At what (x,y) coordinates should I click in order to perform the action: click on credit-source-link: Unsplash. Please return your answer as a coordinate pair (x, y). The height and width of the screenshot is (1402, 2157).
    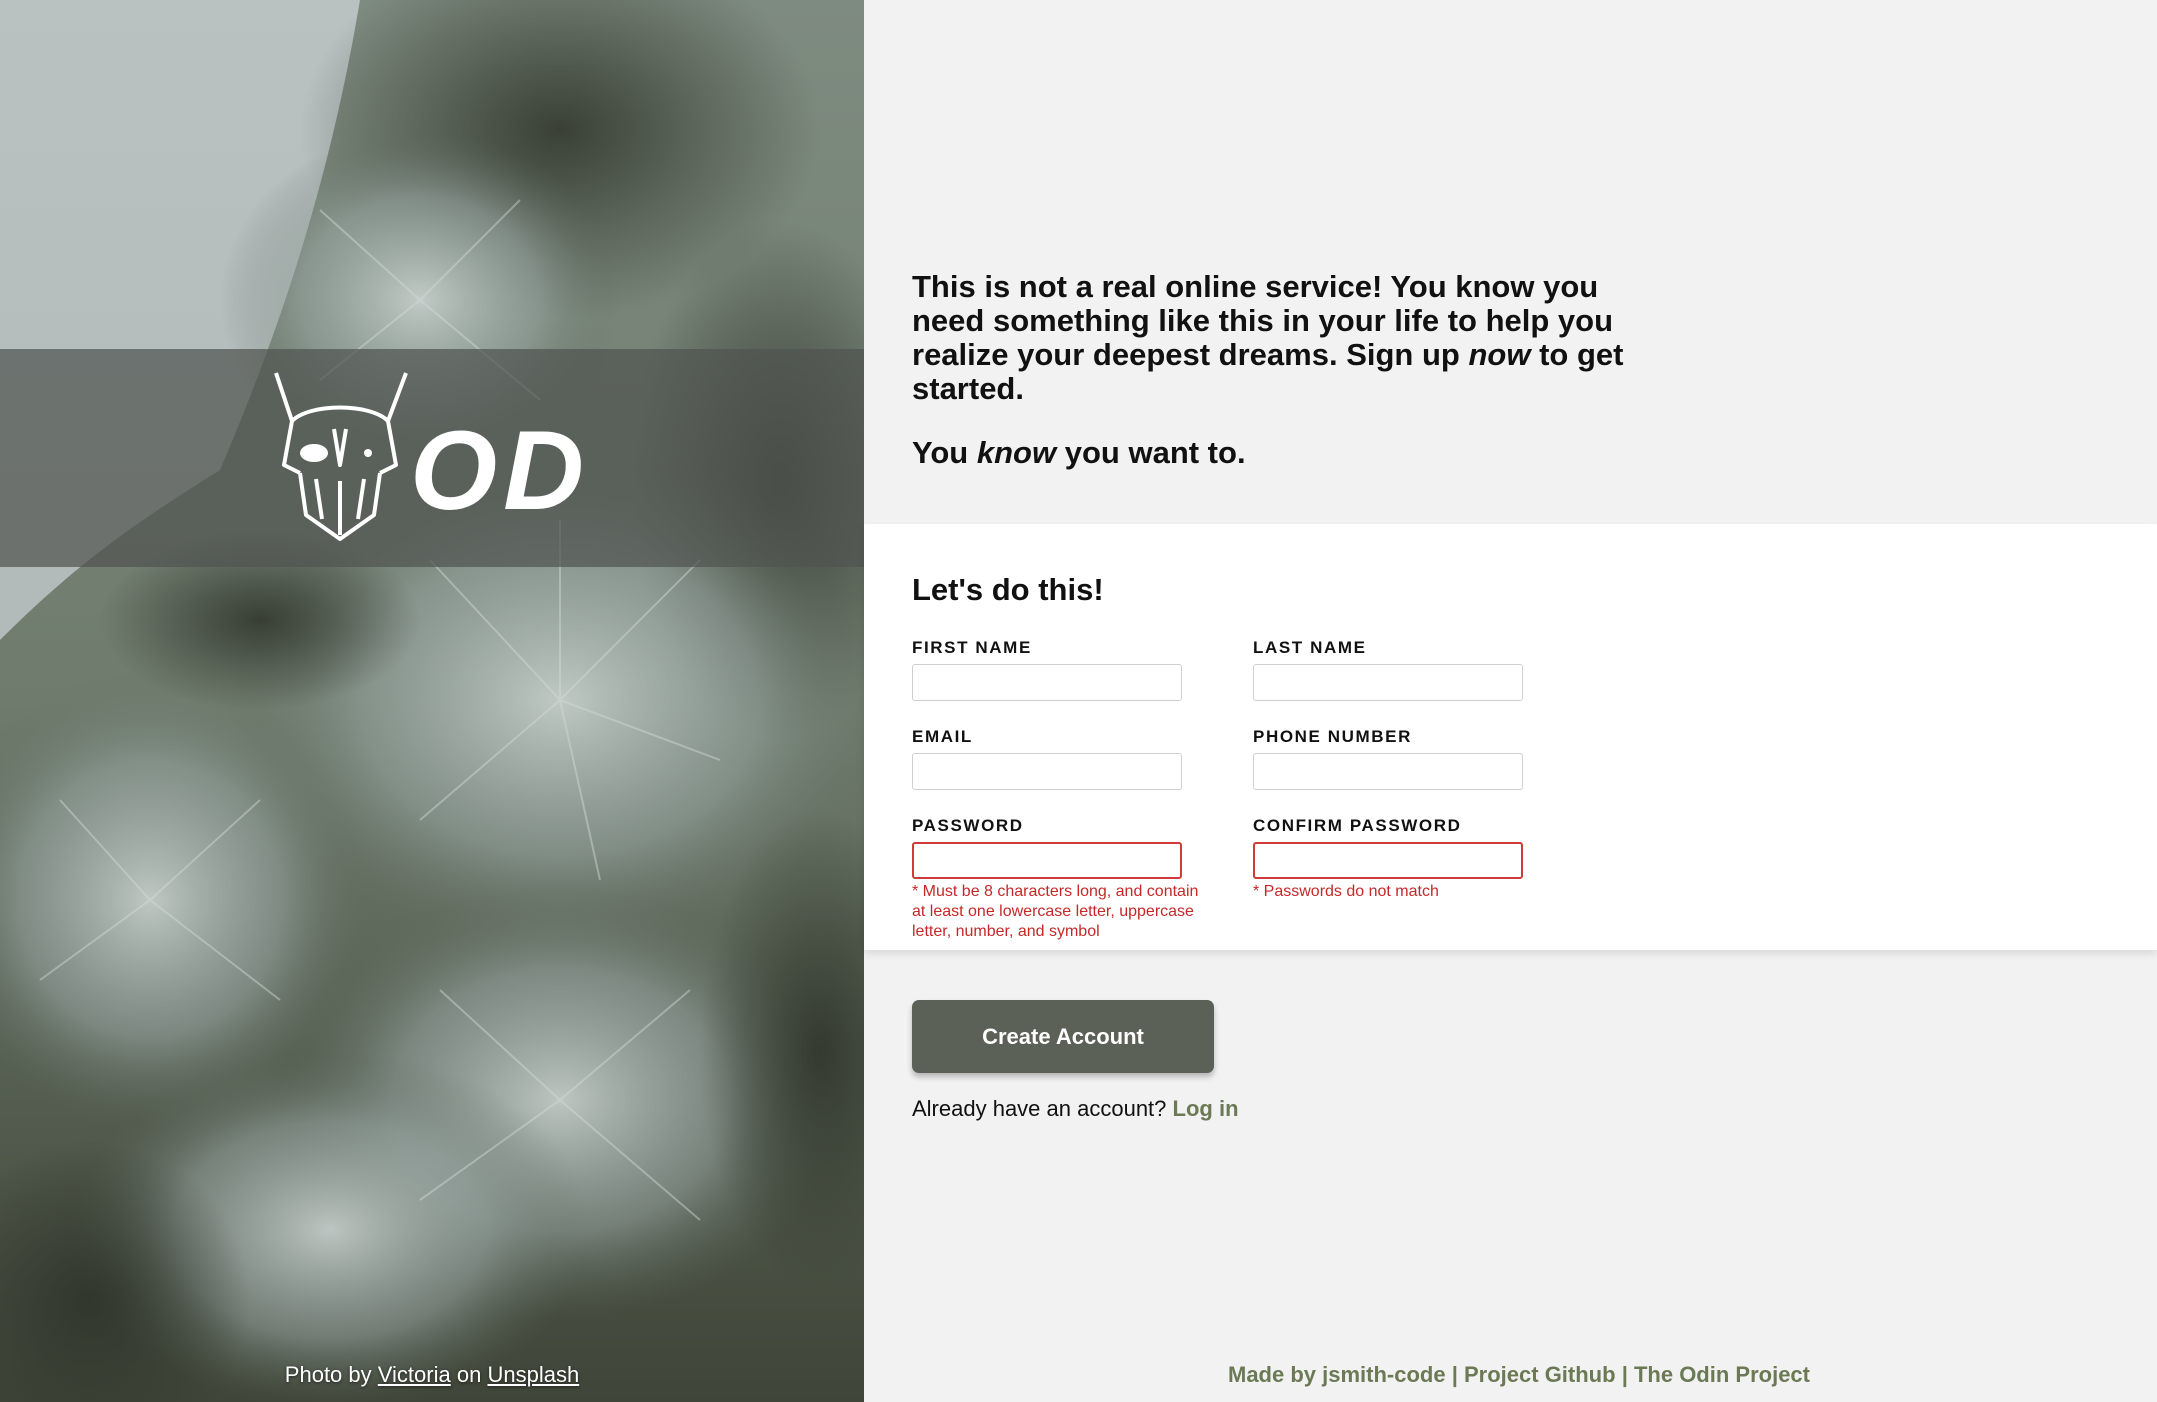
    Looking at the image, I should click on (533, 1374).